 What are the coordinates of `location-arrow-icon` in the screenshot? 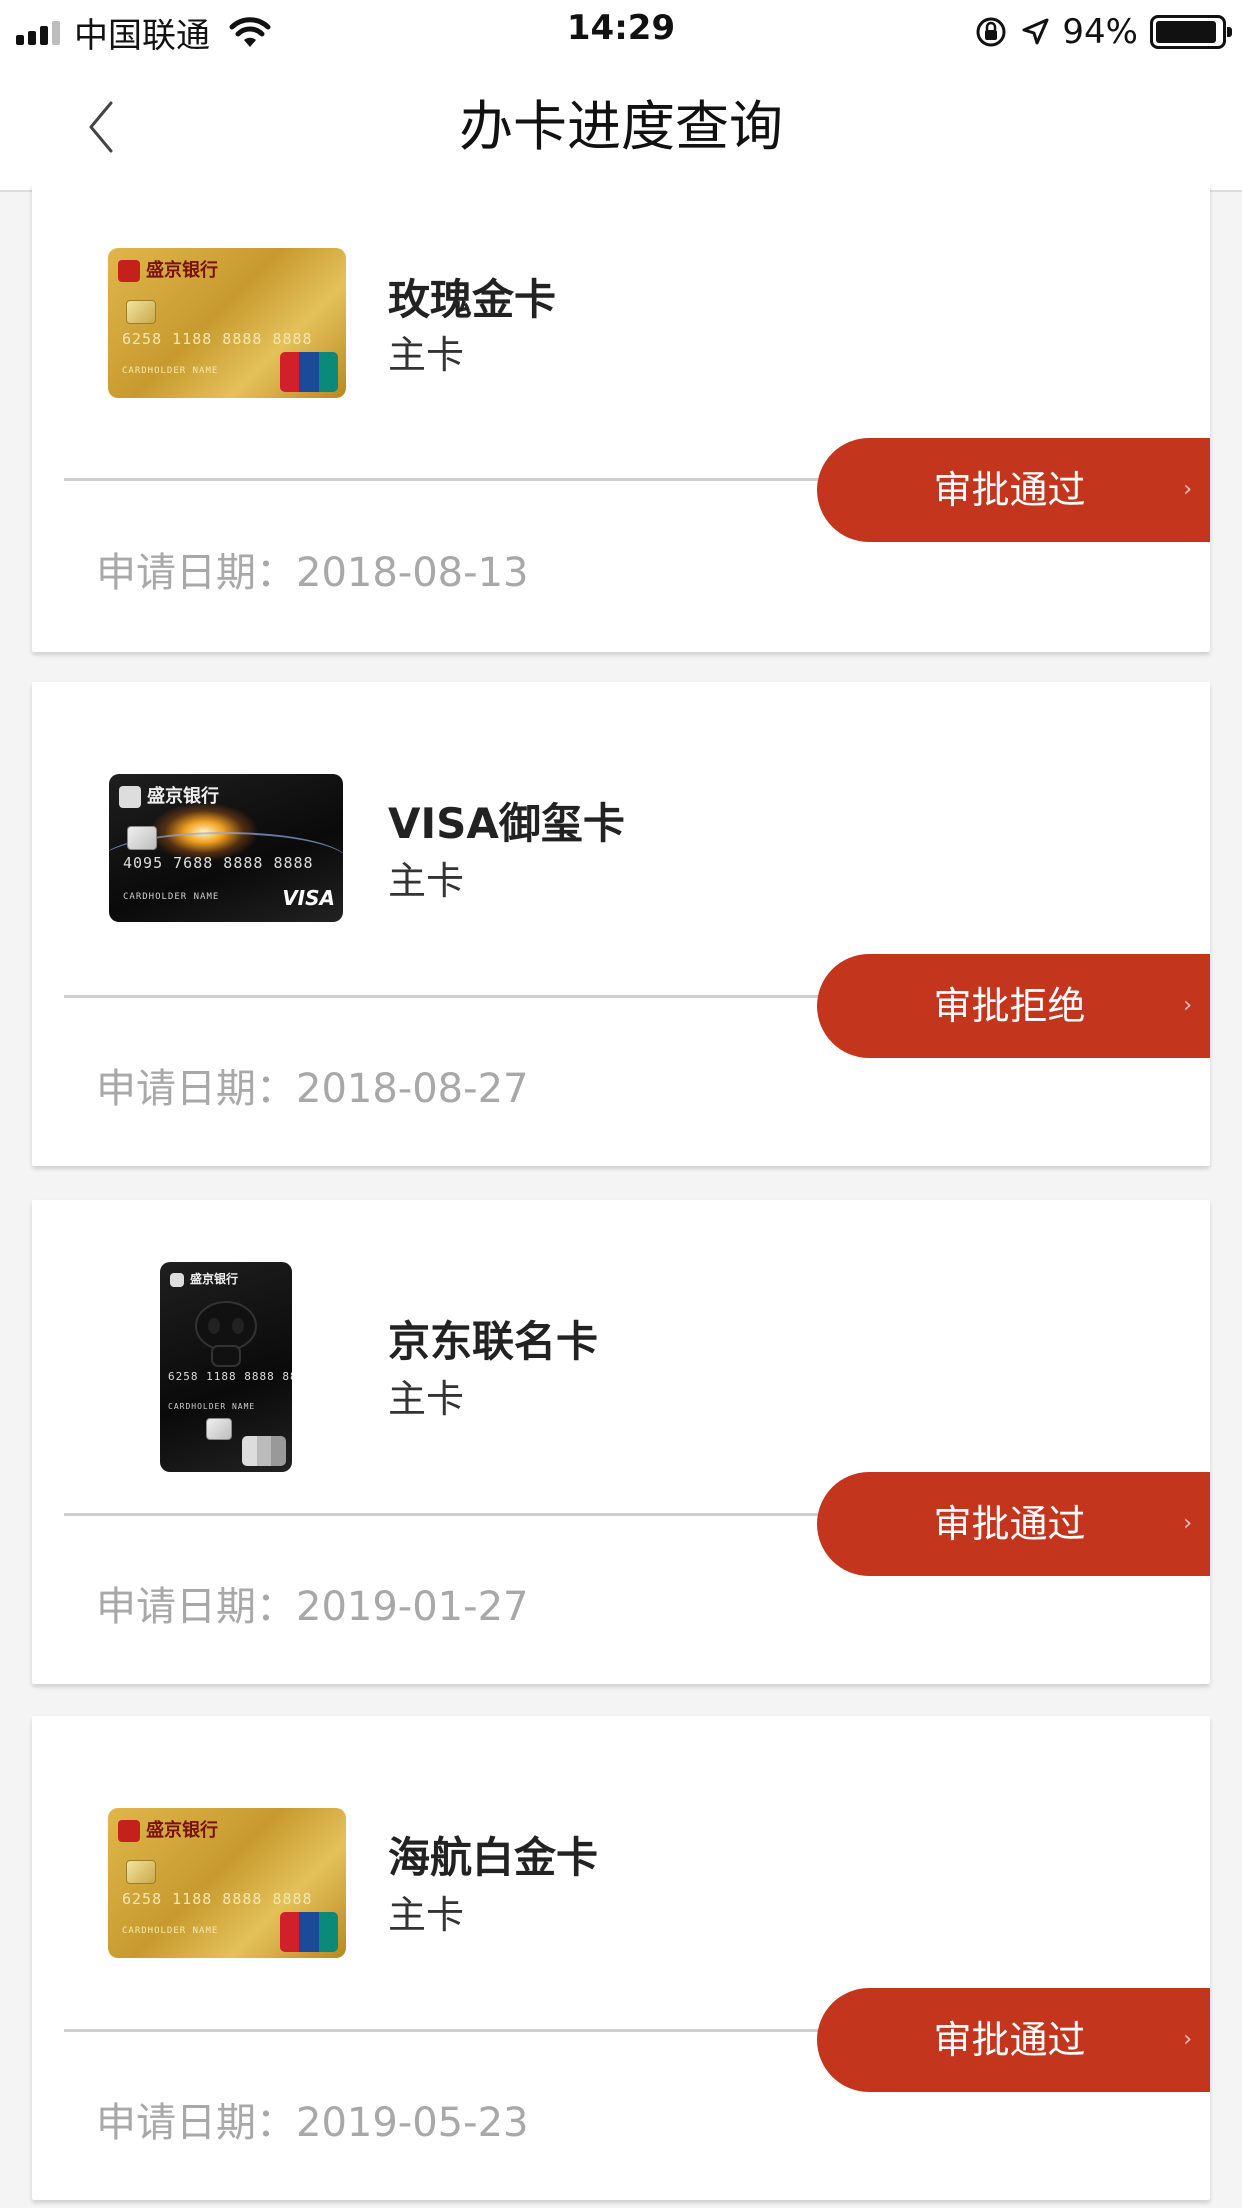 It's located at (1035, 31).